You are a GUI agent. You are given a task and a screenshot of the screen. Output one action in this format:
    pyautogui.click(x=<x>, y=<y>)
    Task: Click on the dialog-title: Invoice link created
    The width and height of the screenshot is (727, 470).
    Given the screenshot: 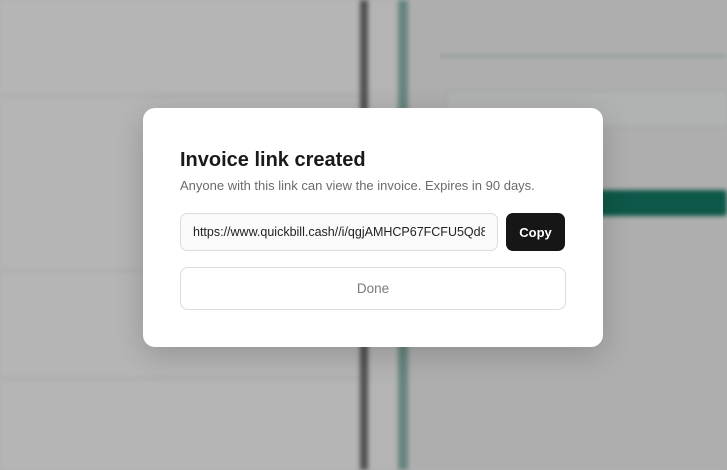 What is the action you would take?
    pyautogui.click(x=273, y=160)
    